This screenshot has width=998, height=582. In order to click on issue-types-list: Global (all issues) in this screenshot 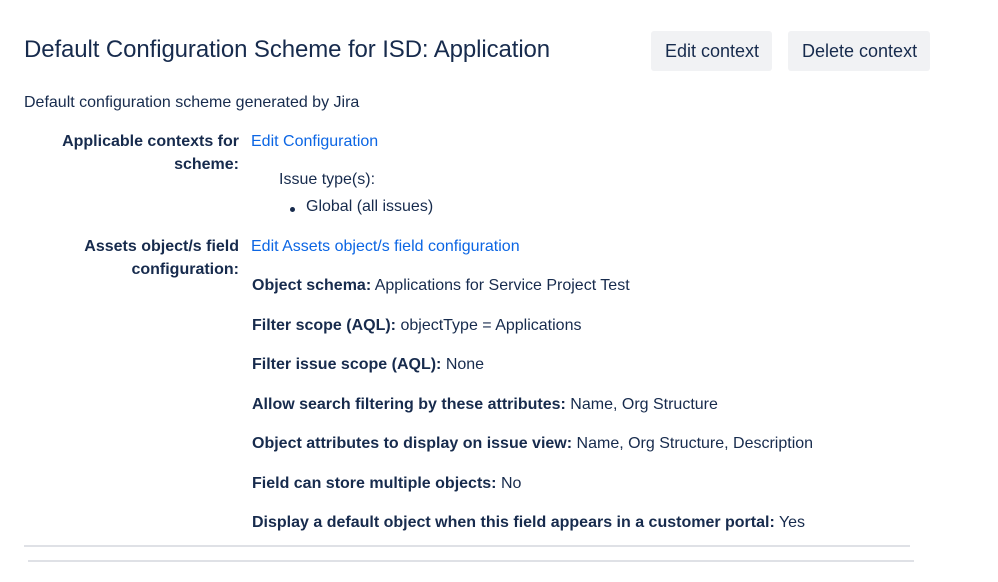, I will do `click(361, 207)`.